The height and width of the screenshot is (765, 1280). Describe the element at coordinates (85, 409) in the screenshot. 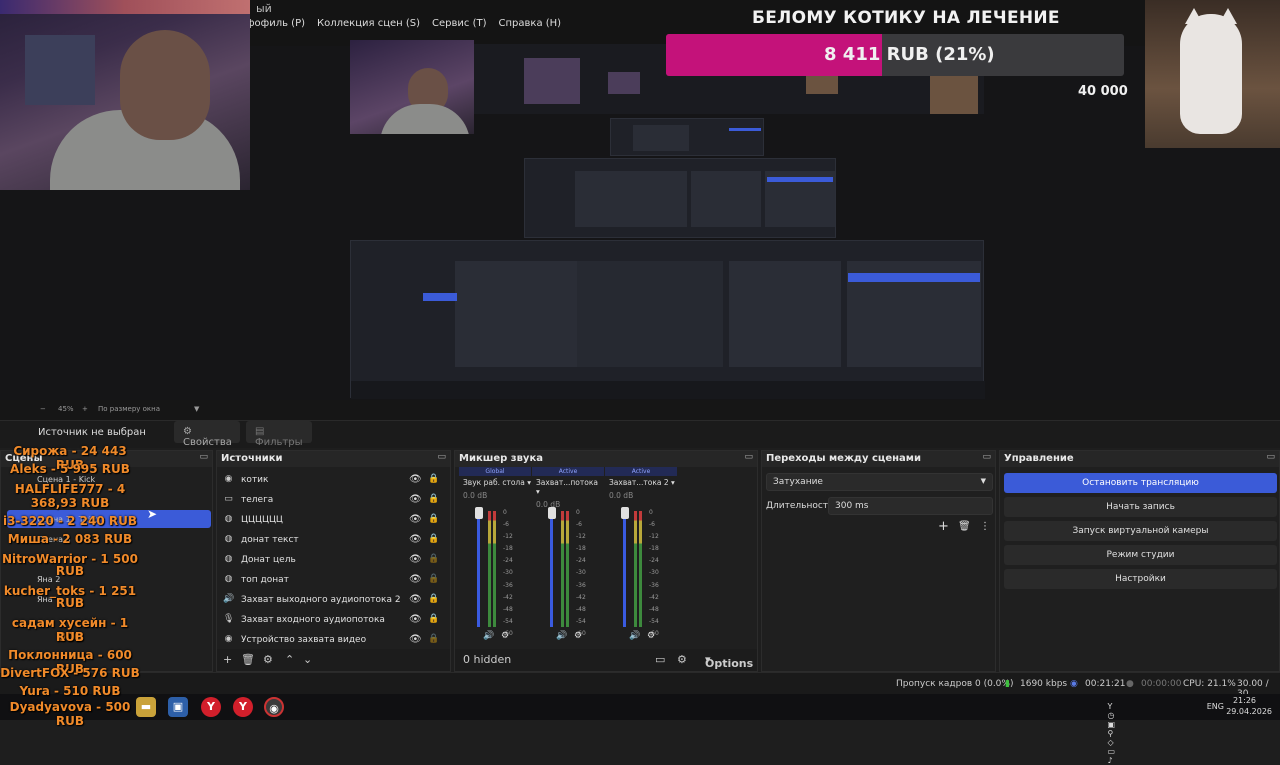

I see `zoom-in-button: +` at that location.